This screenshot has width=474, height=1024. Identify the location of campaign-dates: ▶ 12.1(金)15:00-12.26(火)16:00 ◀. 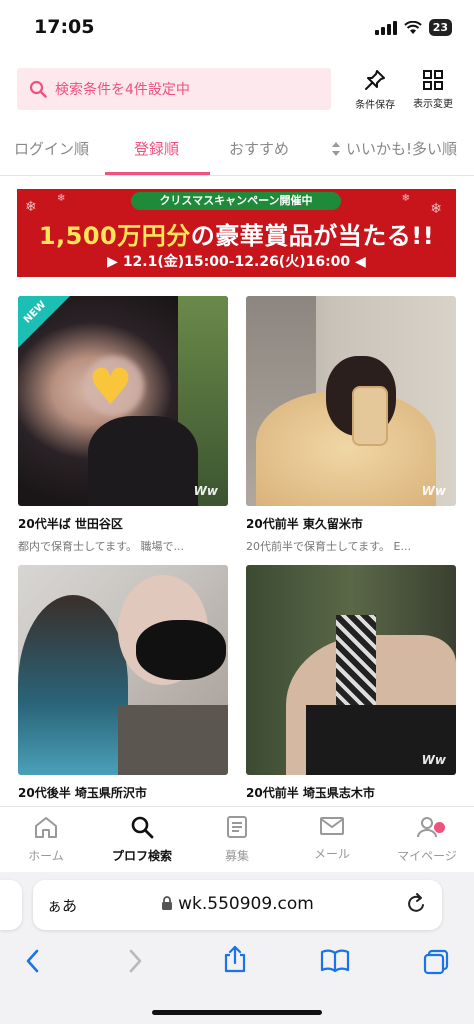
(236, 261).